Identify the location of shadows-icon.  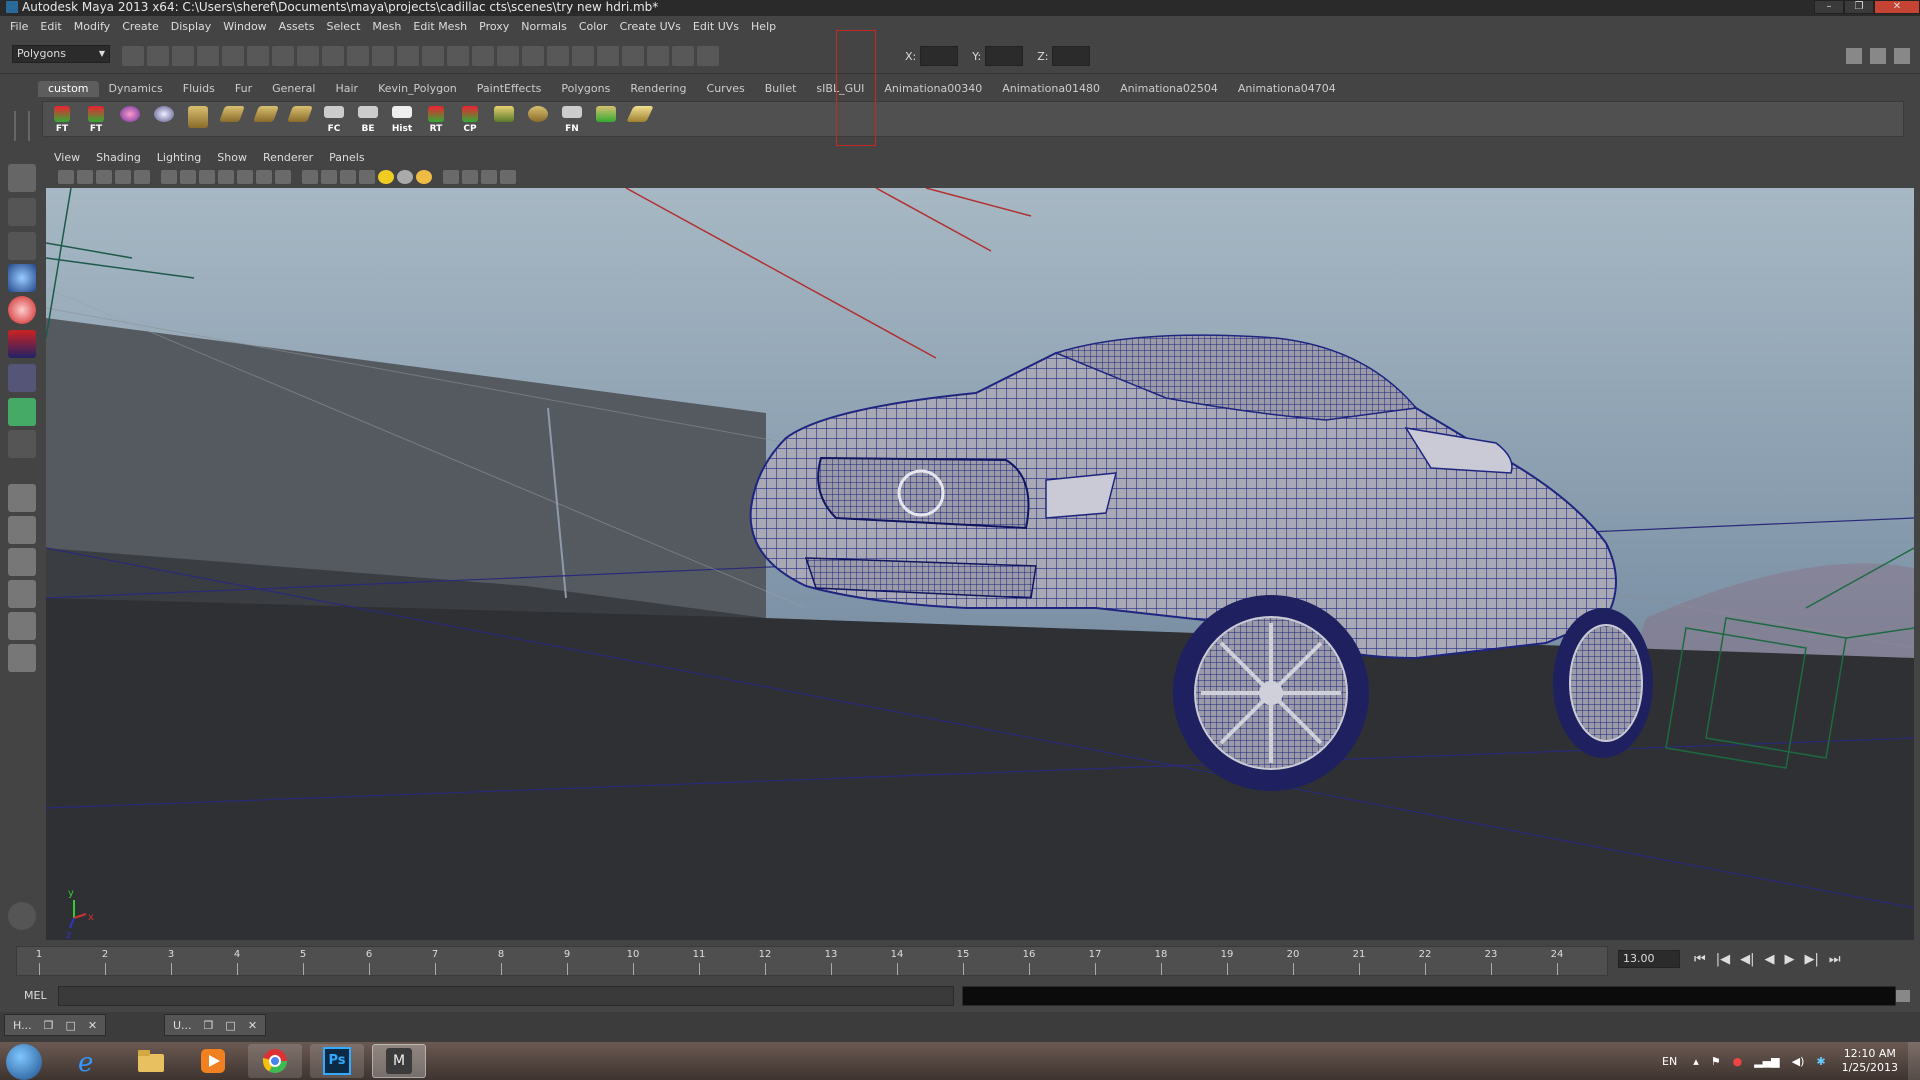
(424, 177).